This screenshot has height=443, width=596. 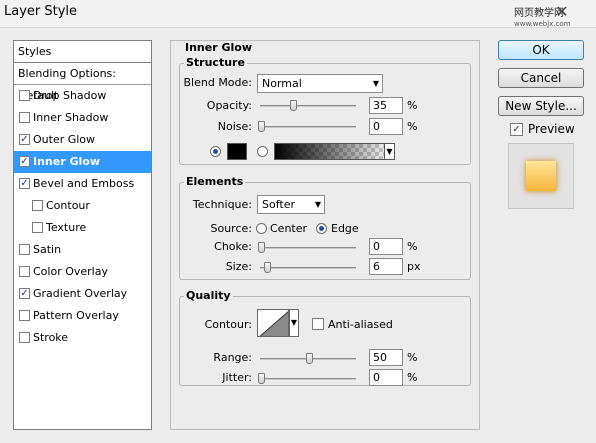 What do you see at coordinates (51, 337) in the screenshot?
I see `style-item-label: Stroke` at bounding box center [51, 337].